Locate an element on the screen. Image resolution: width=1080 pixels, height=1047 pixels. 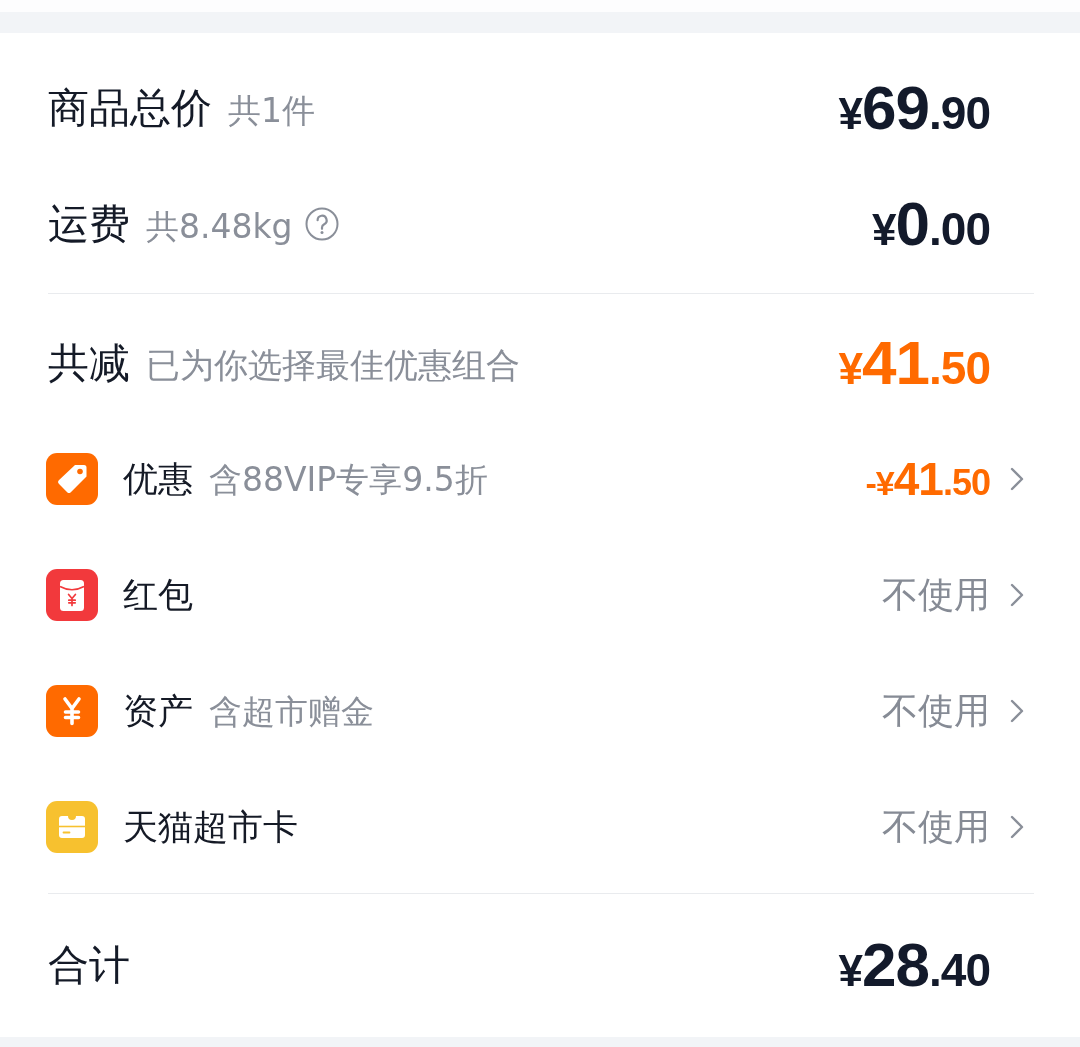
benefit-note: 含超市赠金 is located at coordinates (291, 711).